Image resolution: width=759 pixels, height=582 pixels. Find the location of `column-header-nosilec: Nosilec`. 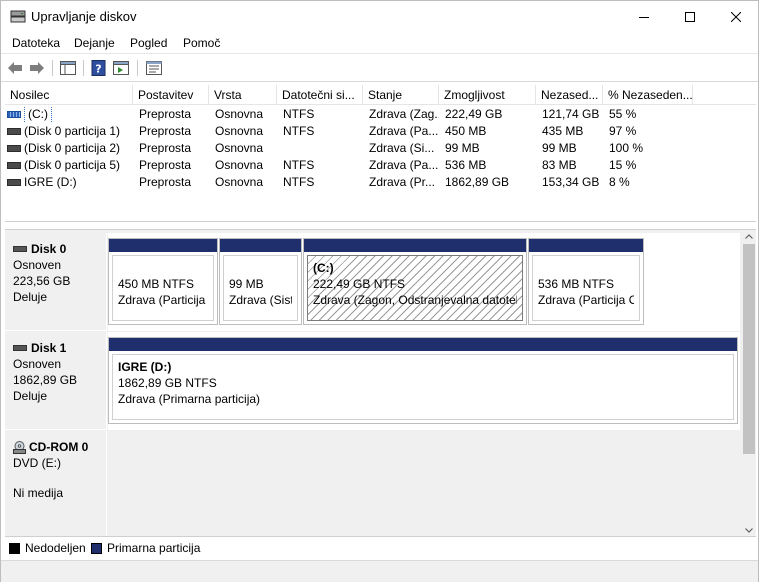

column-header-nosilec: Nosilec is located at coordinates (69, 95).